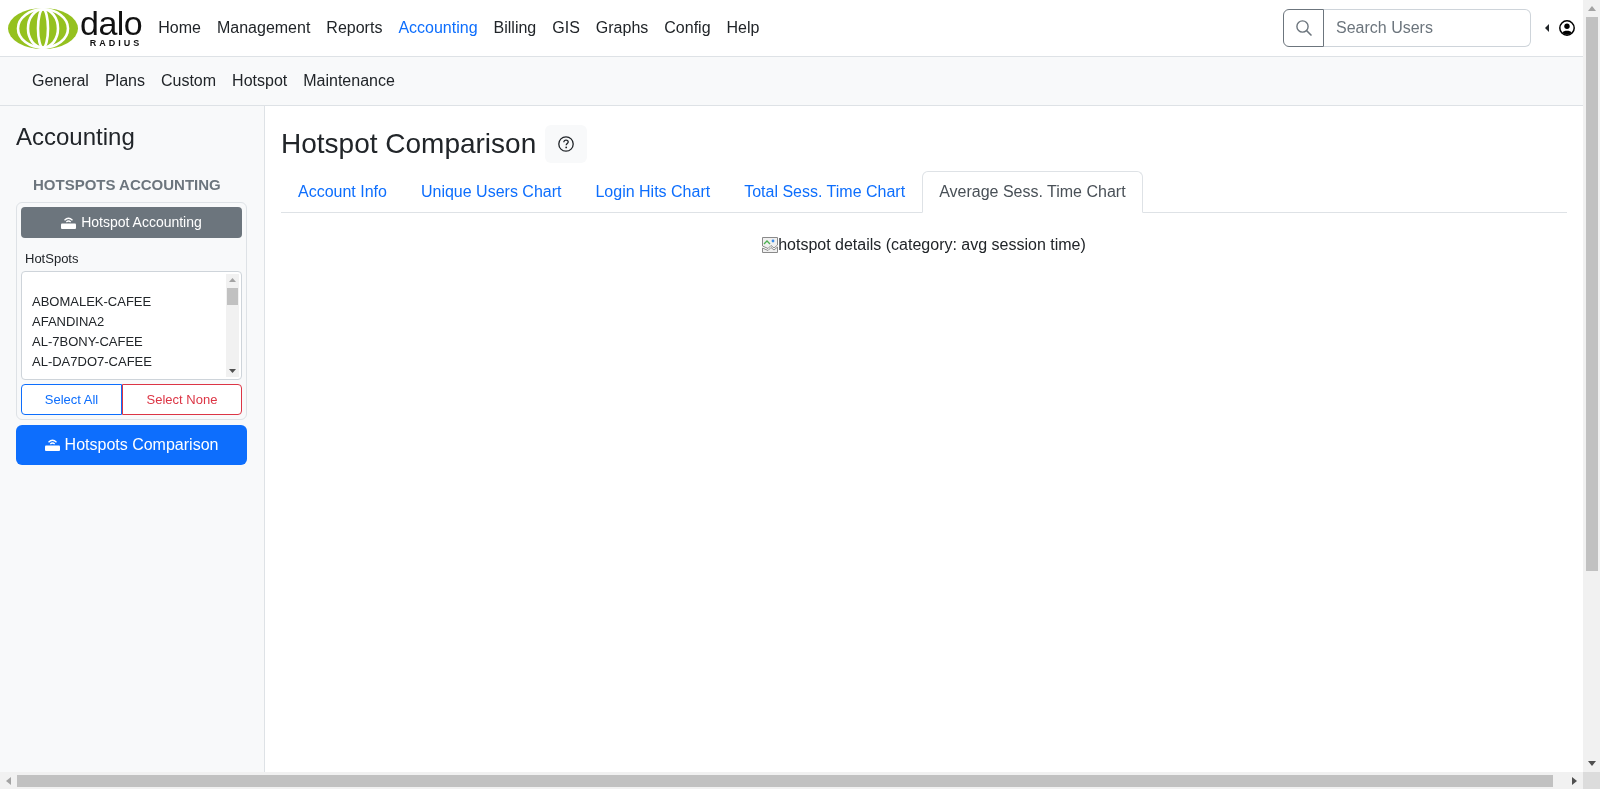 The width and height of the screenshot is (1600, 789). What do you see at coordinates (8, 780) in the screenshot?
I see `scroll-left-icon` at bounding box center [8, 780].